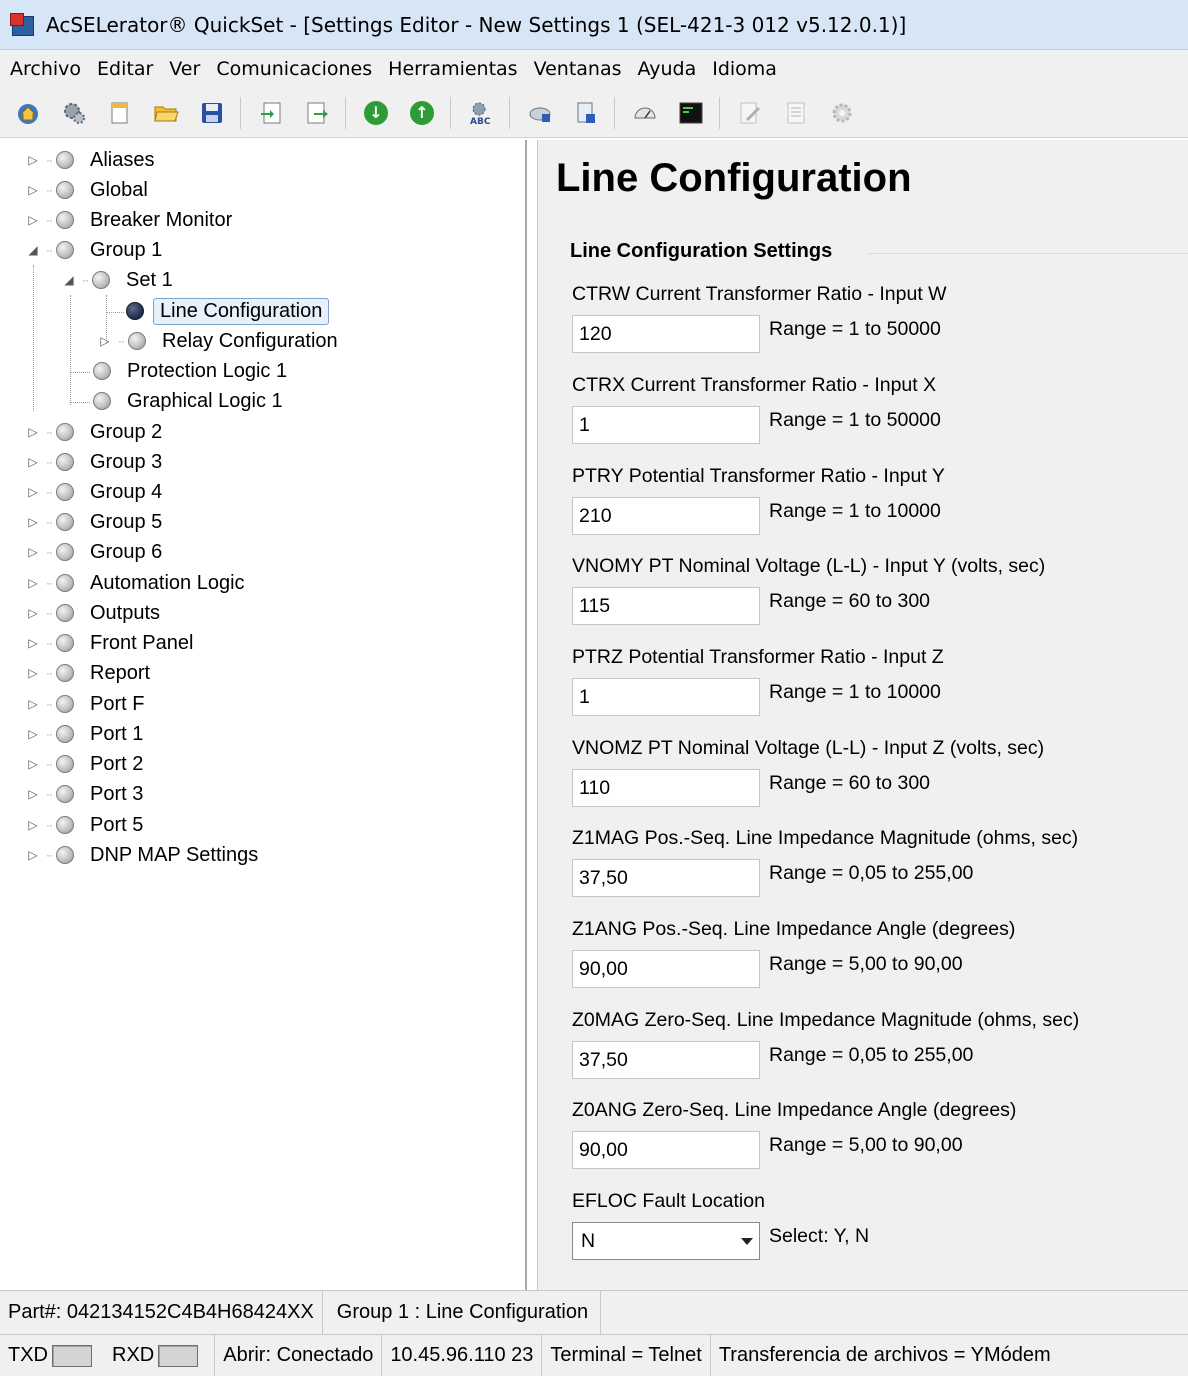  What do you see at coordinates (842, 113) in the screenshot?
I see `settings-icon` at bounding box center [842, 113].